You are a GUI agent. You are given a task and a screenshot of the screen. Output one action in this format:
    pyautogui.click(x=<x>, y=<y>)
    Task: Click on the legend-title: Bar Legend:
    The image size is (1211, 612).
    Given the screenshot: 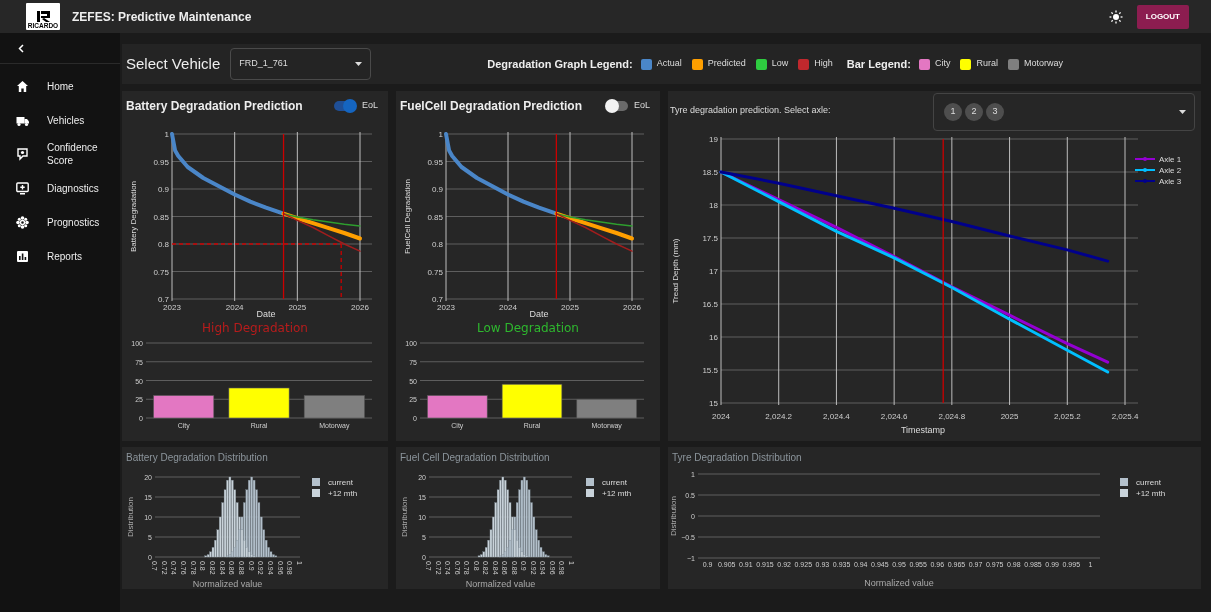 What is the action you would take?
    pyautogui.click(x=878, y=64)
    